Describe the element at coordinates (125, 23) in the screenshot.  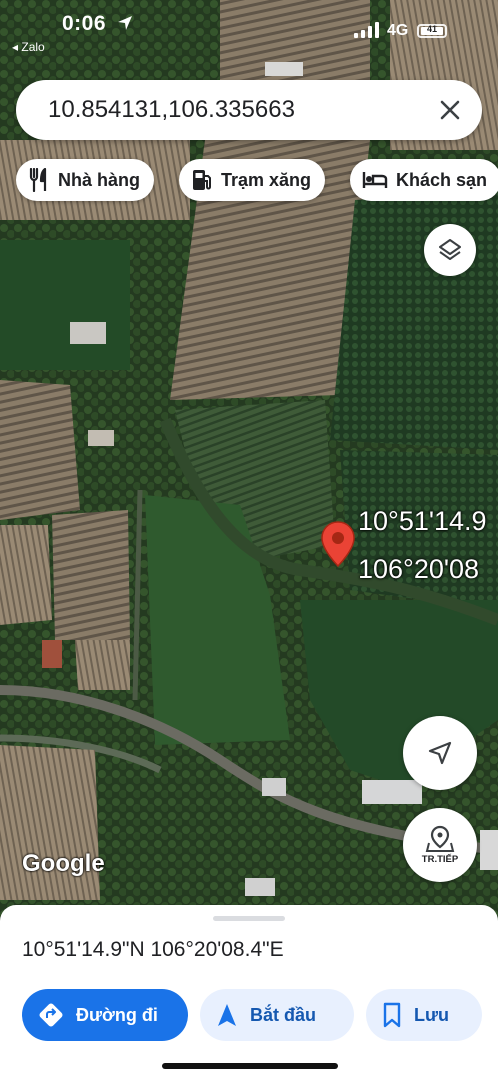
I see `location-services-icon` at that location.